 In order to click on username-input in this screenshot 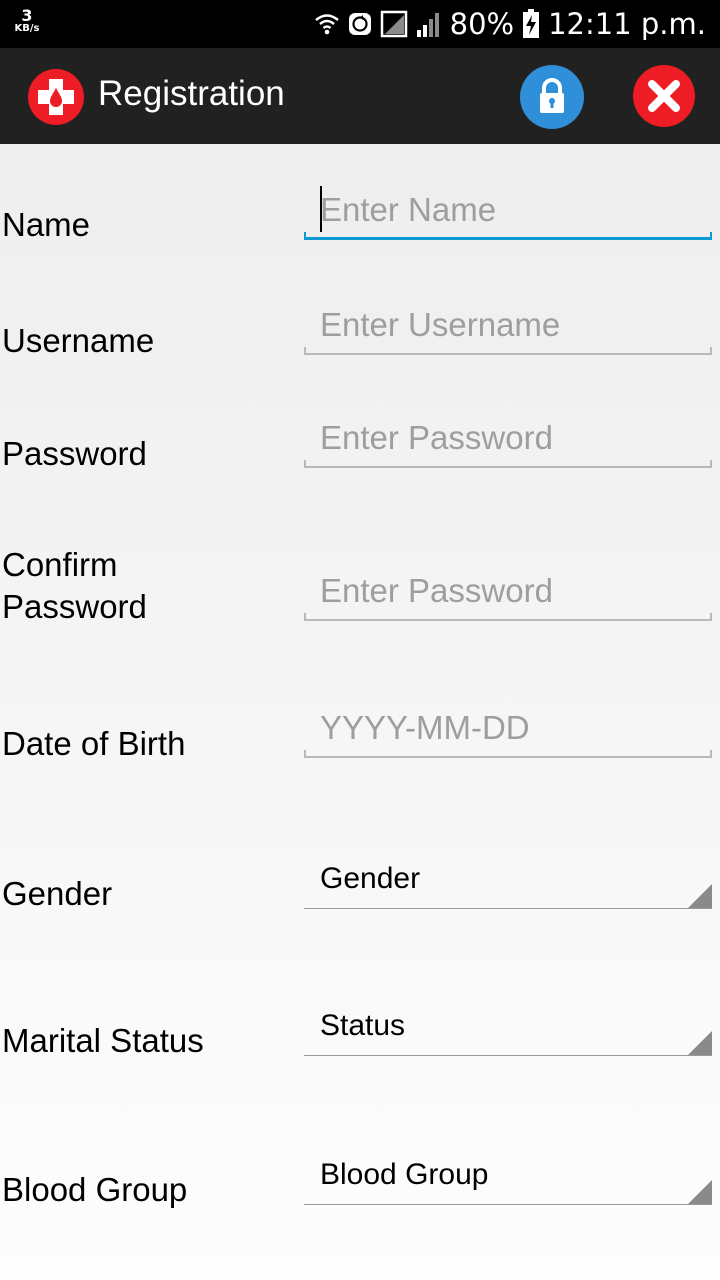, I will do `click(508, 325)`.